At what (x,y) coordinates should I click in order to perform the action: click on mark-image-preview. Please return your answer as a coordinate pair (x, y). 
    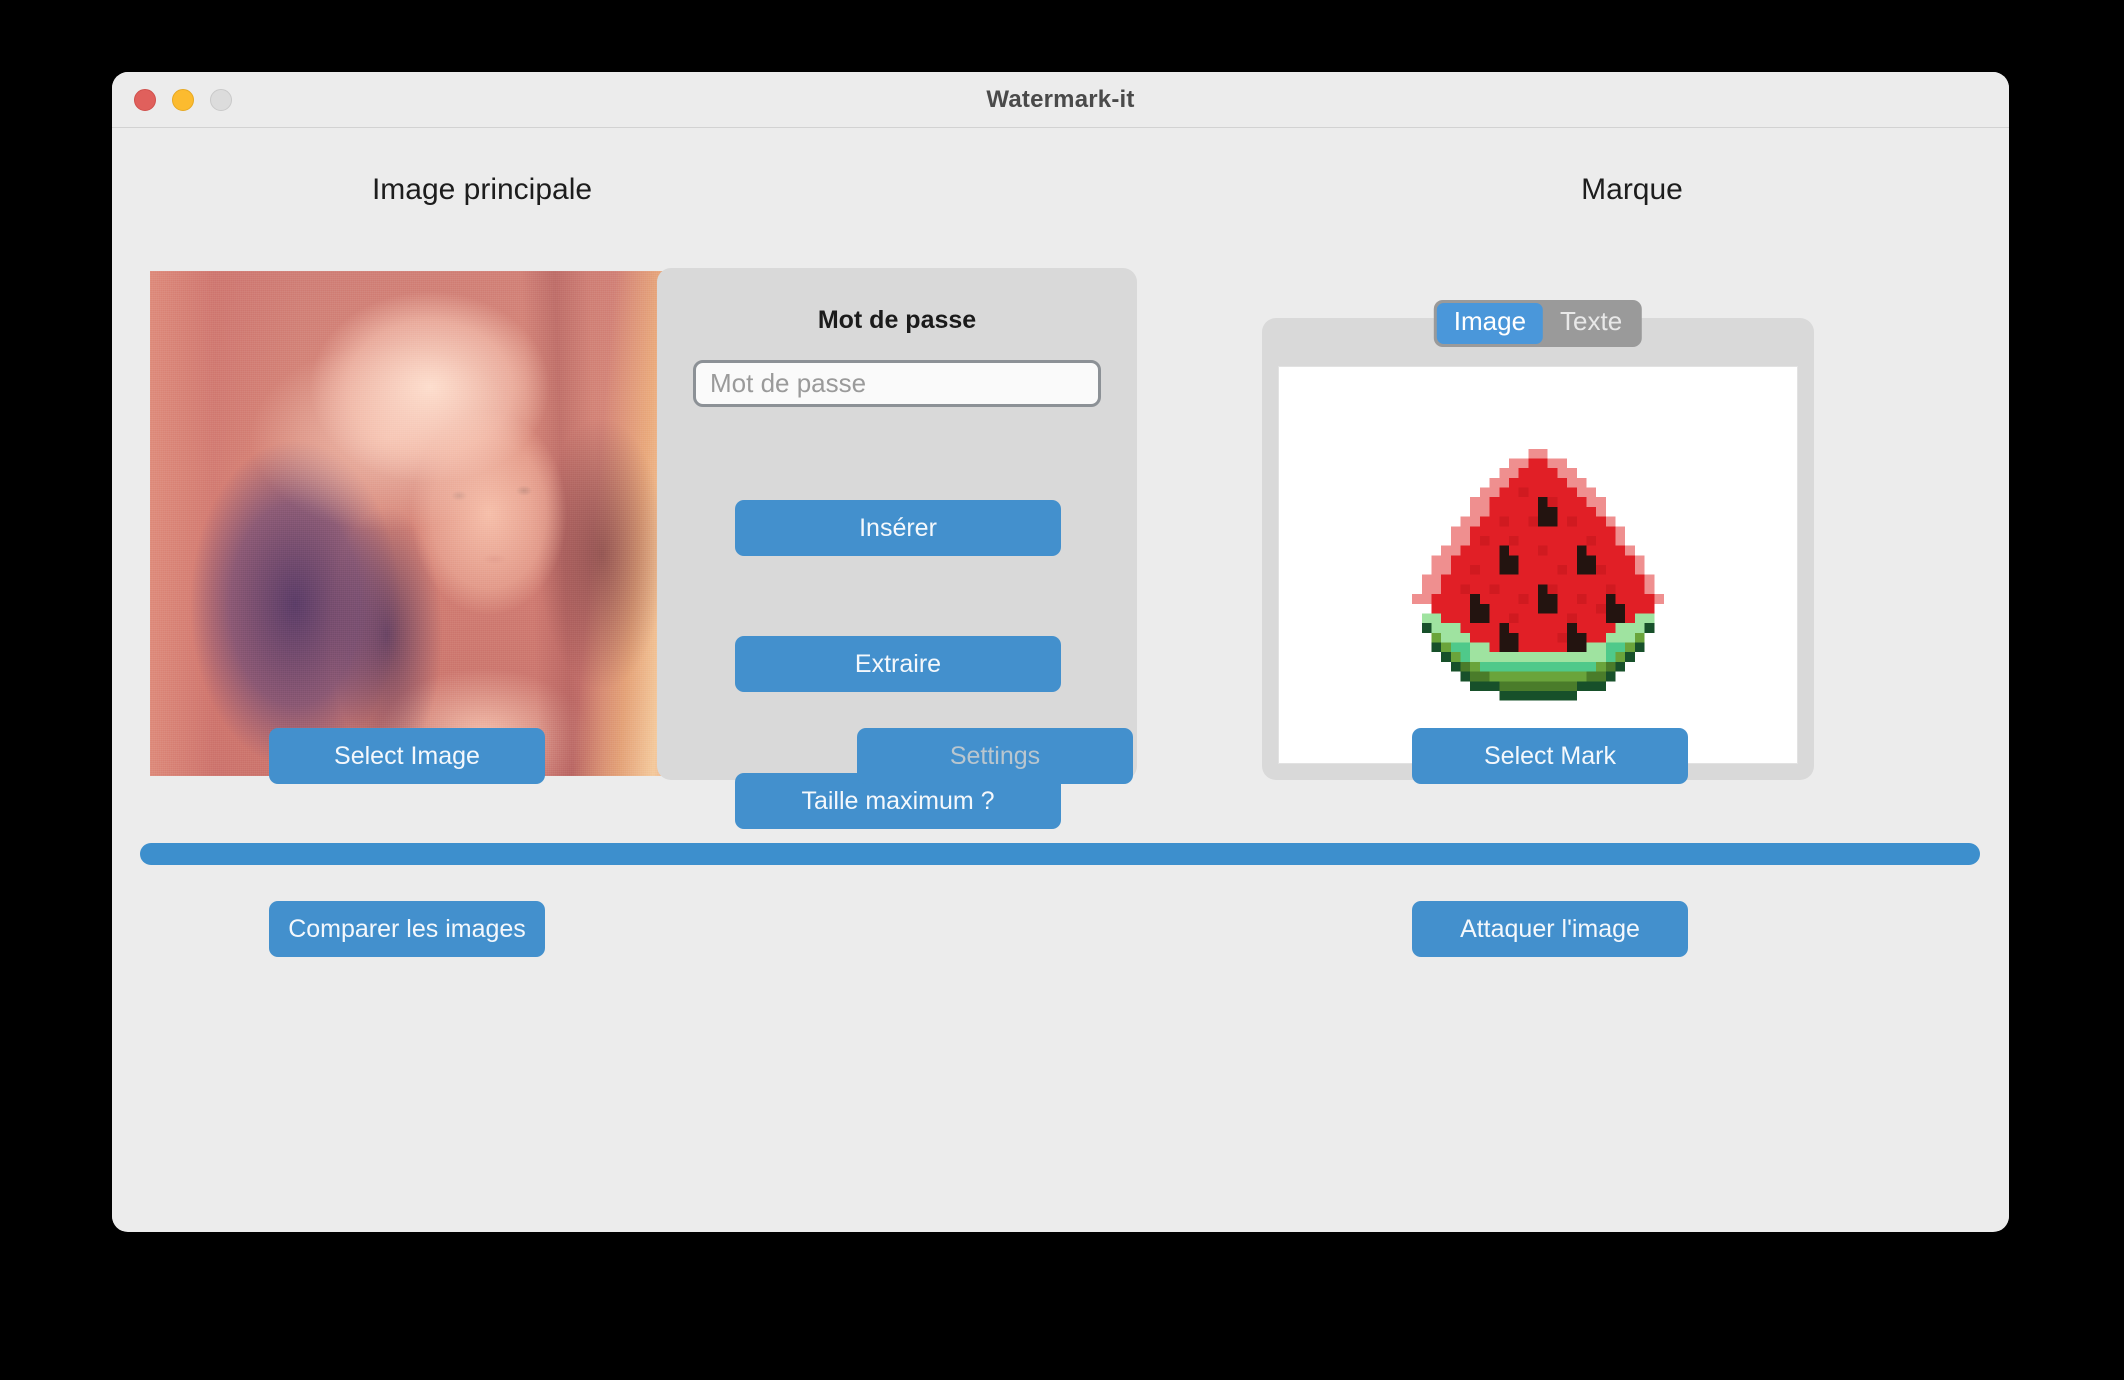
    Looking at the image, I should click on (1538, 565).